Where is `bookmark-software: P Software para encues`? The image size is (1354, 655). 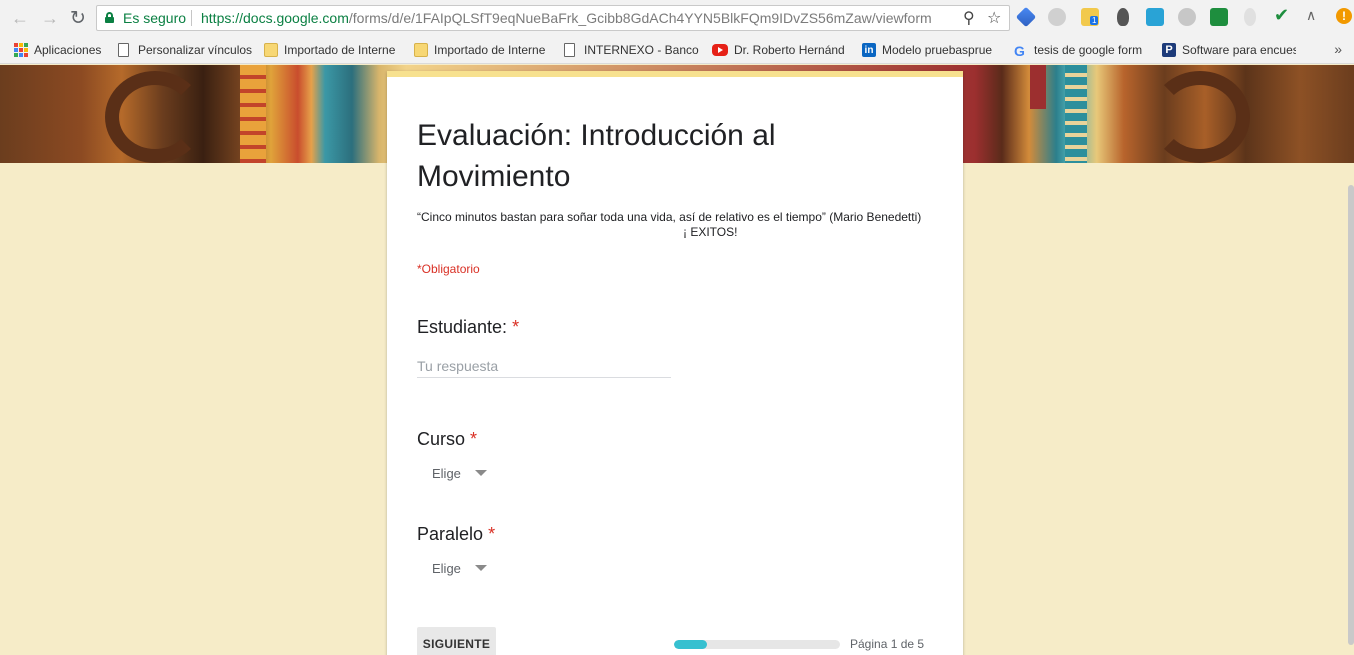
bookmark-software: P Software para encues is located at coordinates (1229, 50).